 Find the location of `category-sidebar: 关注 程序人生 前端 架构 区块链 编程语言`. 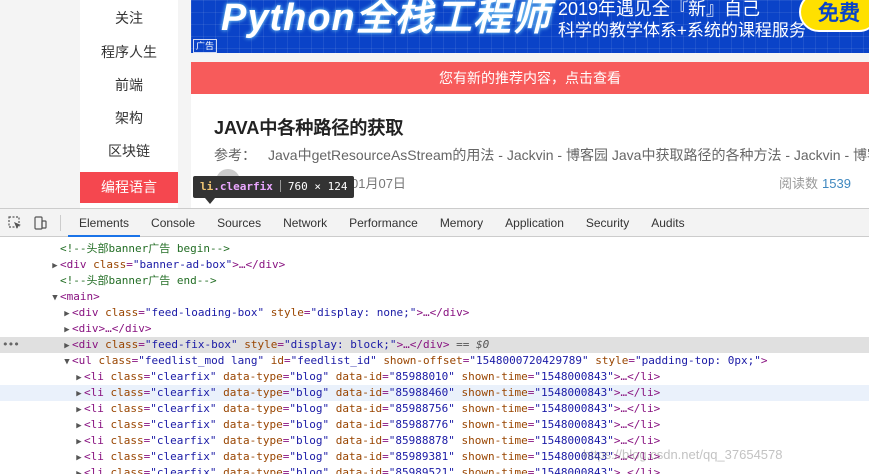

category-sidebar: 关注 程序人生 前端 架构 区块链 编程语言 is located at coordinates (129, 104).